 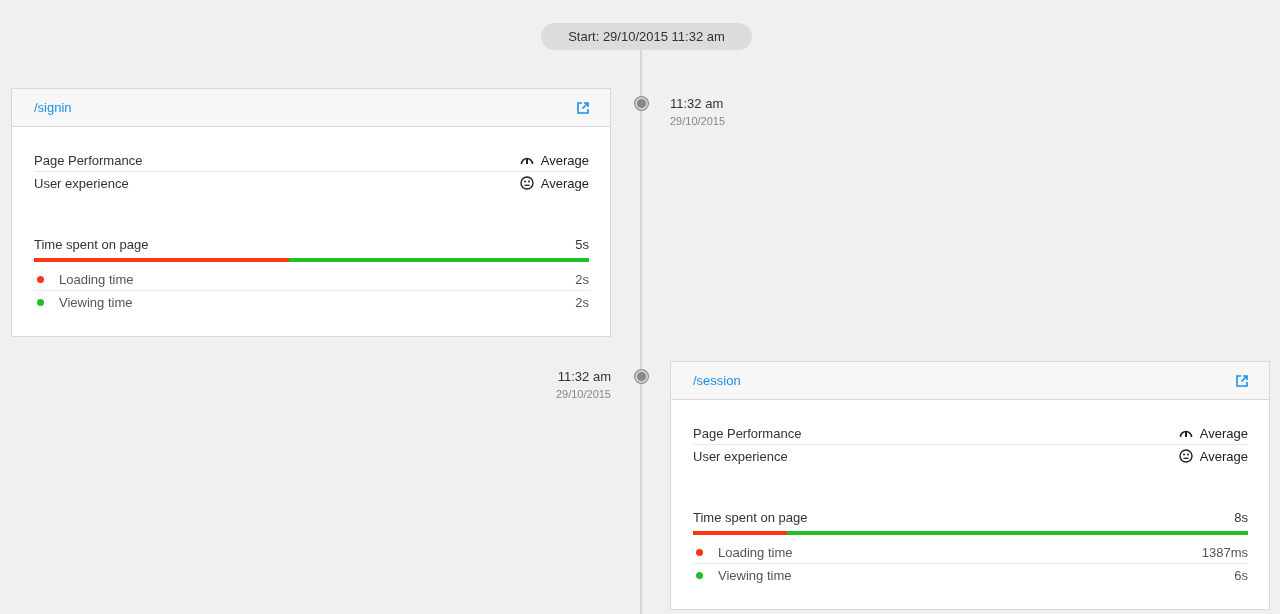 I want to click on legend-value: 6s, so click(x=1241, y=575).